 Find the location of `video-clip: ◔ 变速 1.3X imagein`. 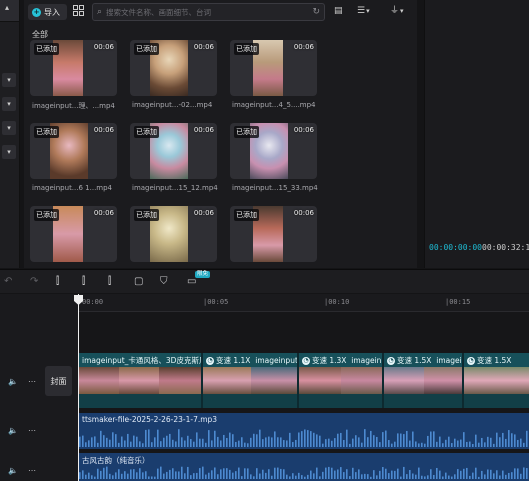

video-clip: ◔ 变速 1.3X imagein is located at coordinates (341, 380).